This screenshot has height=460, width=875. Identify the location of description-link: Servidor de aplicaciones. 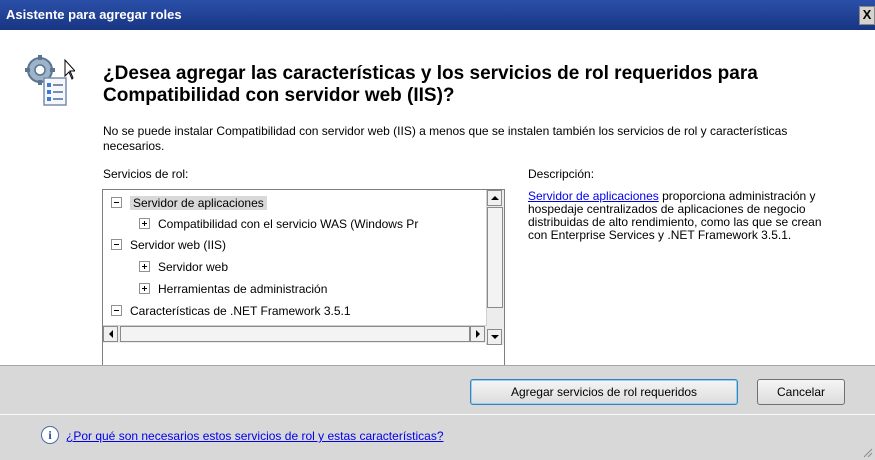
(593, 196).